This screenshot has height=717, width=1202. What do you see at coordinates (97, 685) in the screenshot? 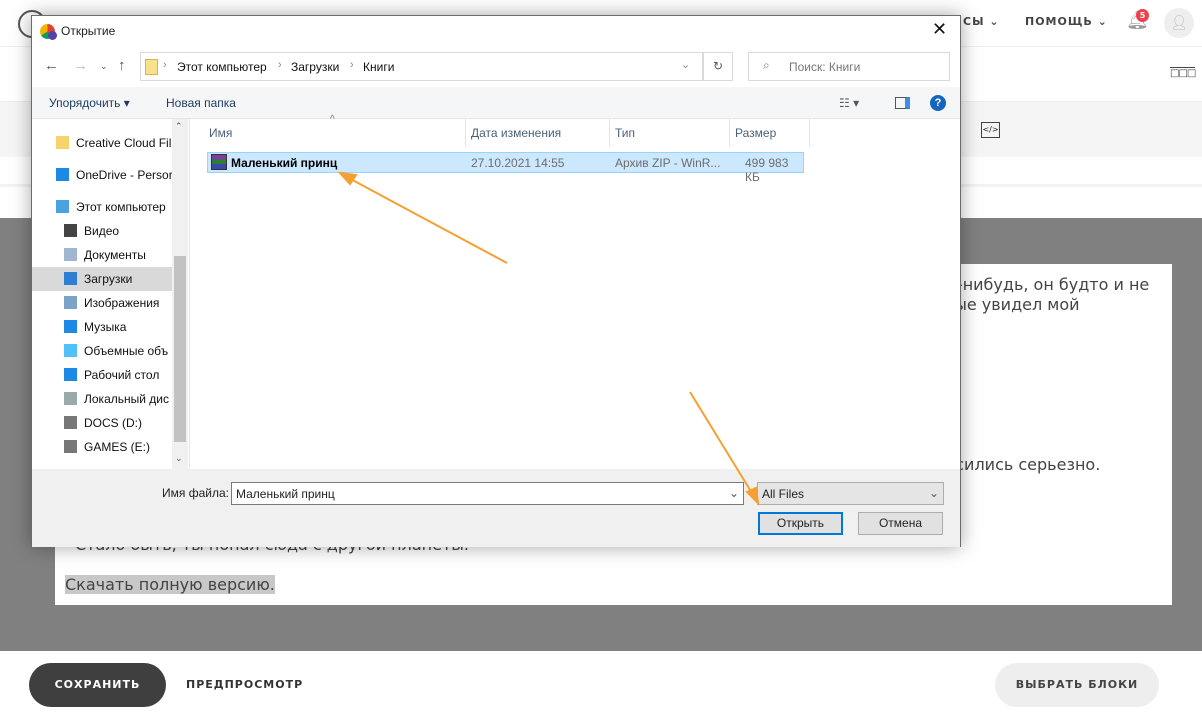
I see `save-button: СОХРАНИТЬ` at bounding box center [97, 685].